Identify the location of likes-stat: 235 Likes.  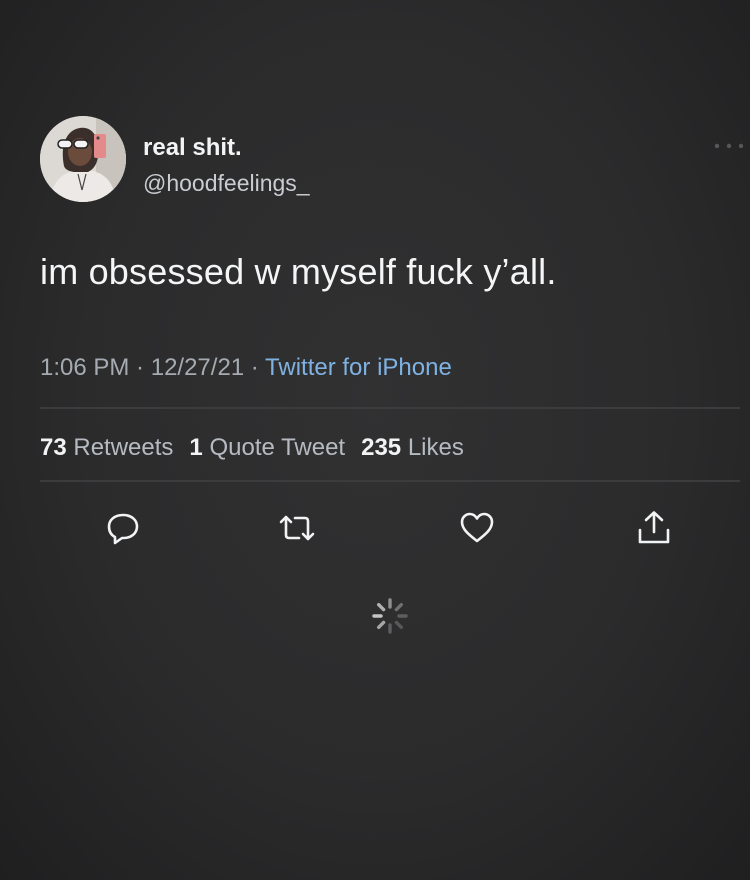
(412, 447).